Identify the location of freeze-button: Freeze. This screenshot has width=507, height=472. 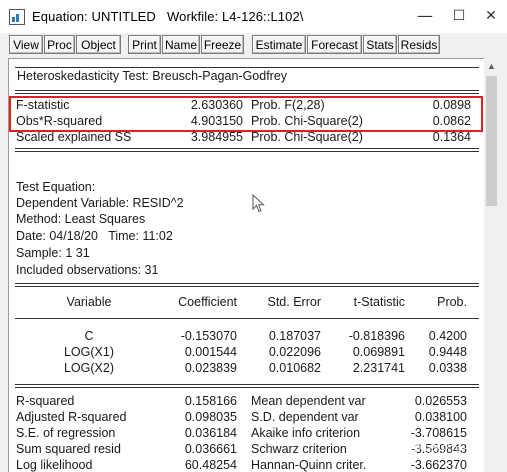
(222, 44).